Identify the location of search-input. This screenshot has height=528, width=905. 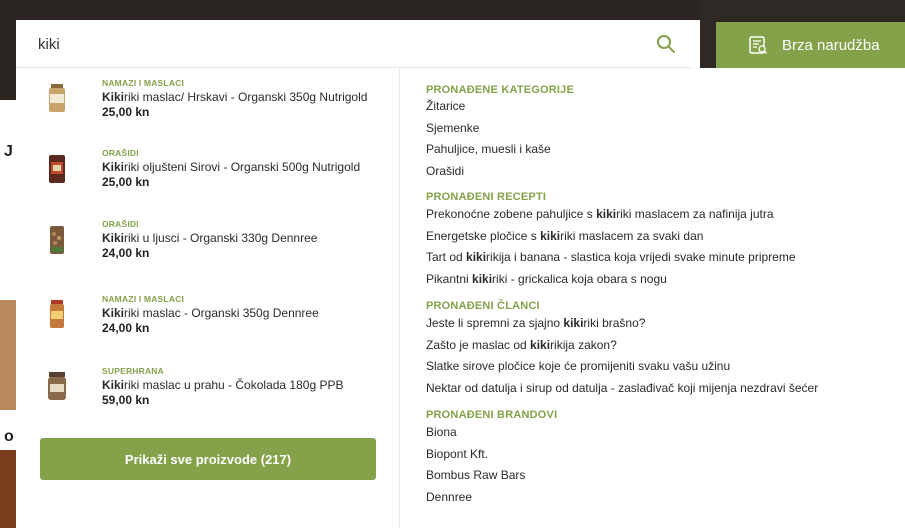
(333, 44).